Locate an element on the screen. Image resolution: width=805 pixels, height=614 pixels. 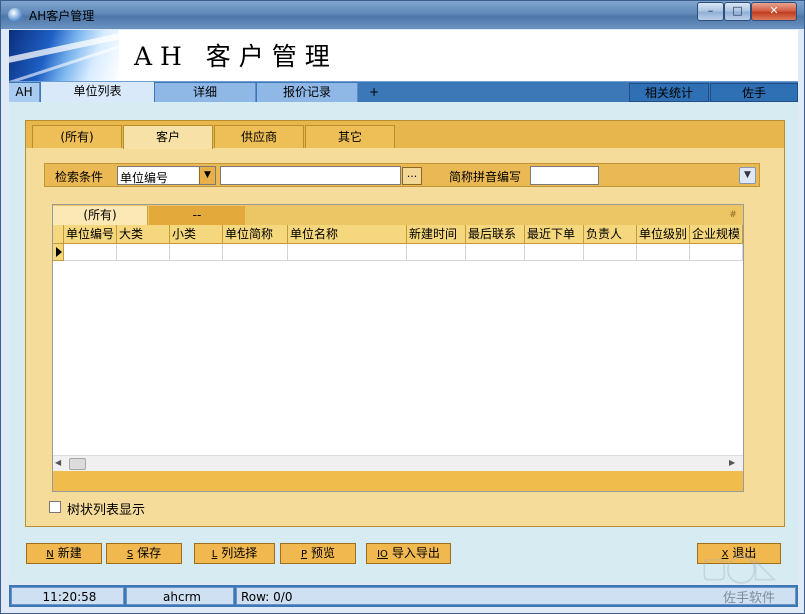
import-export-label: 导入导出 is located at coordinates (415, 553).